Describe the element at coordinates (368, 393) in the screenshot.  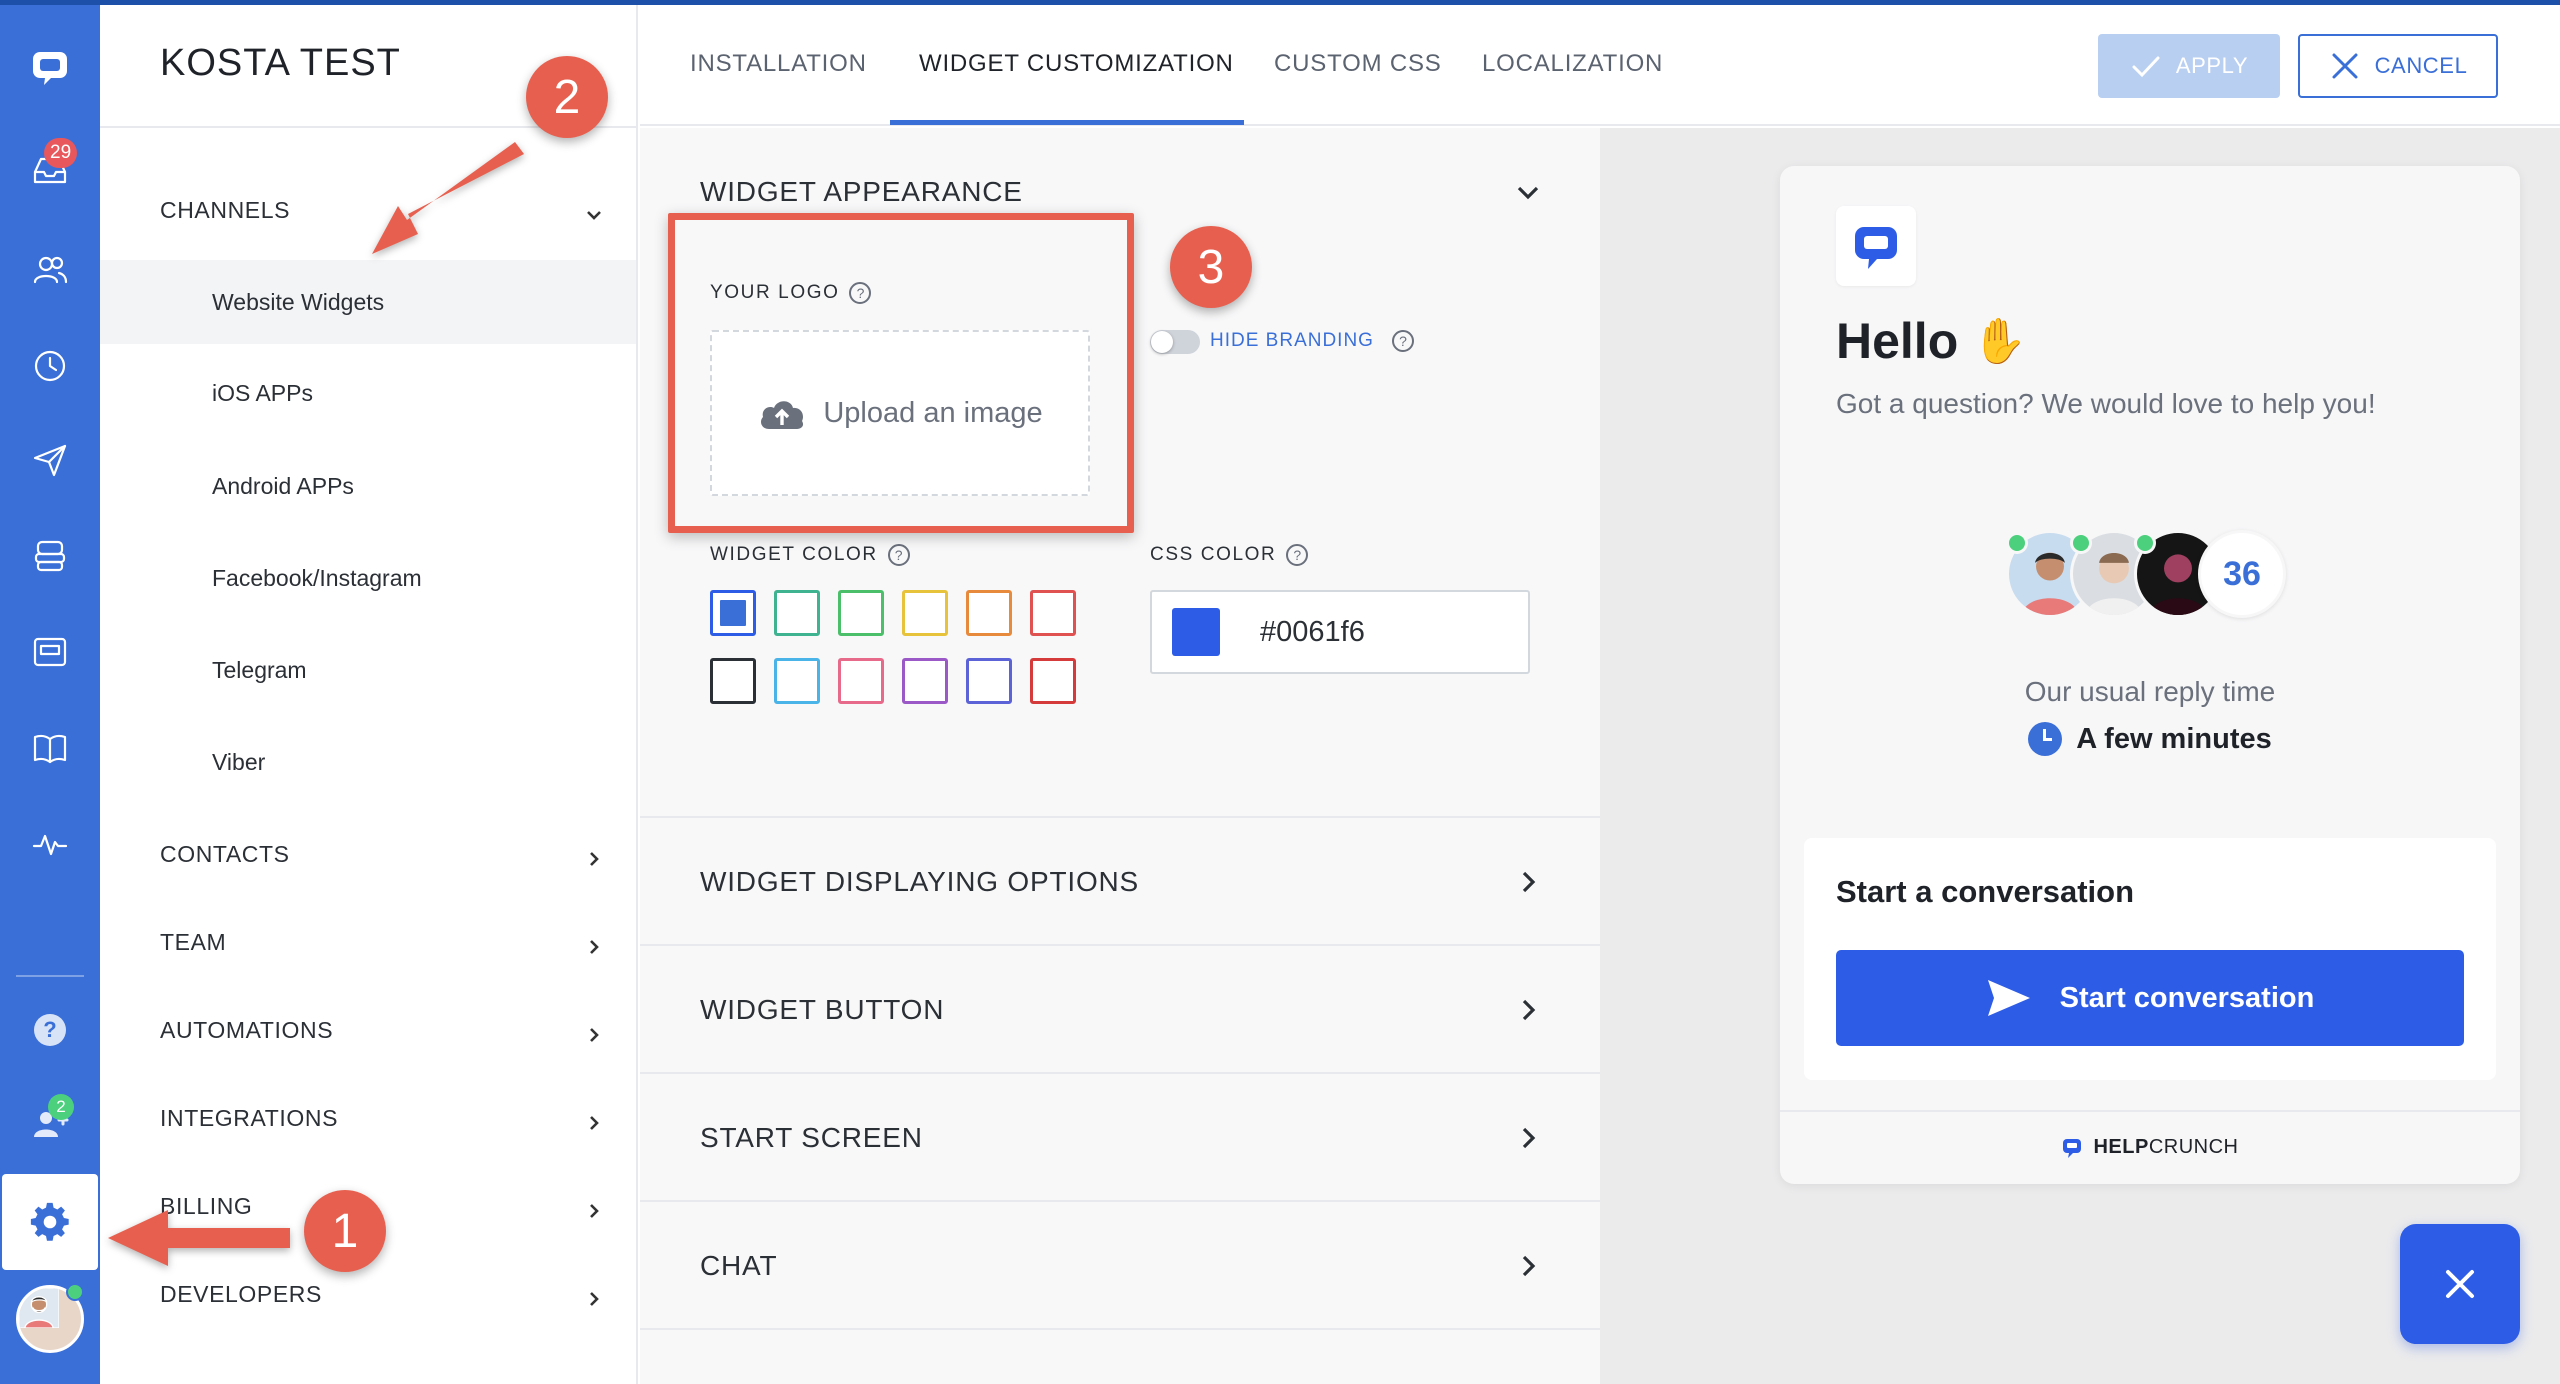
I see `nav-ios-apps: iOS APPs` at that location.